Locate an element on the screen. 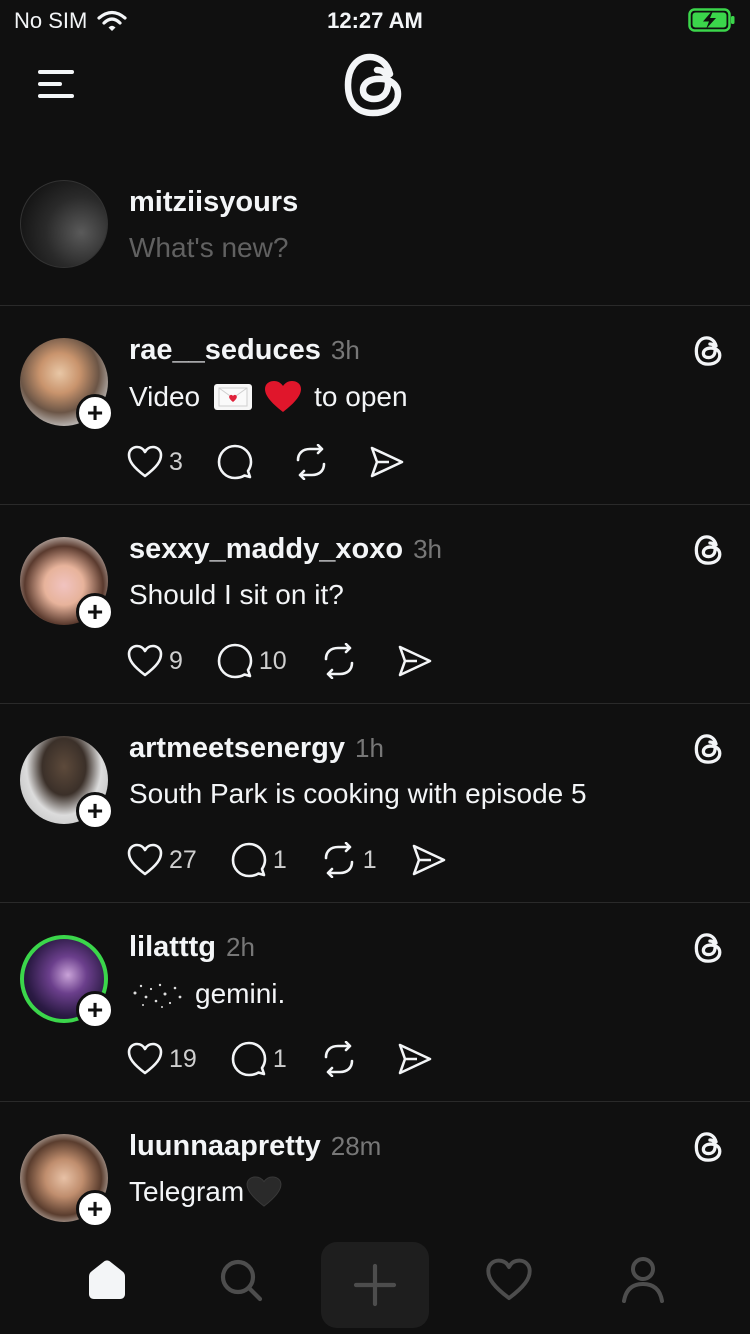  like-button: 27 is located at coordinates (162, 860).